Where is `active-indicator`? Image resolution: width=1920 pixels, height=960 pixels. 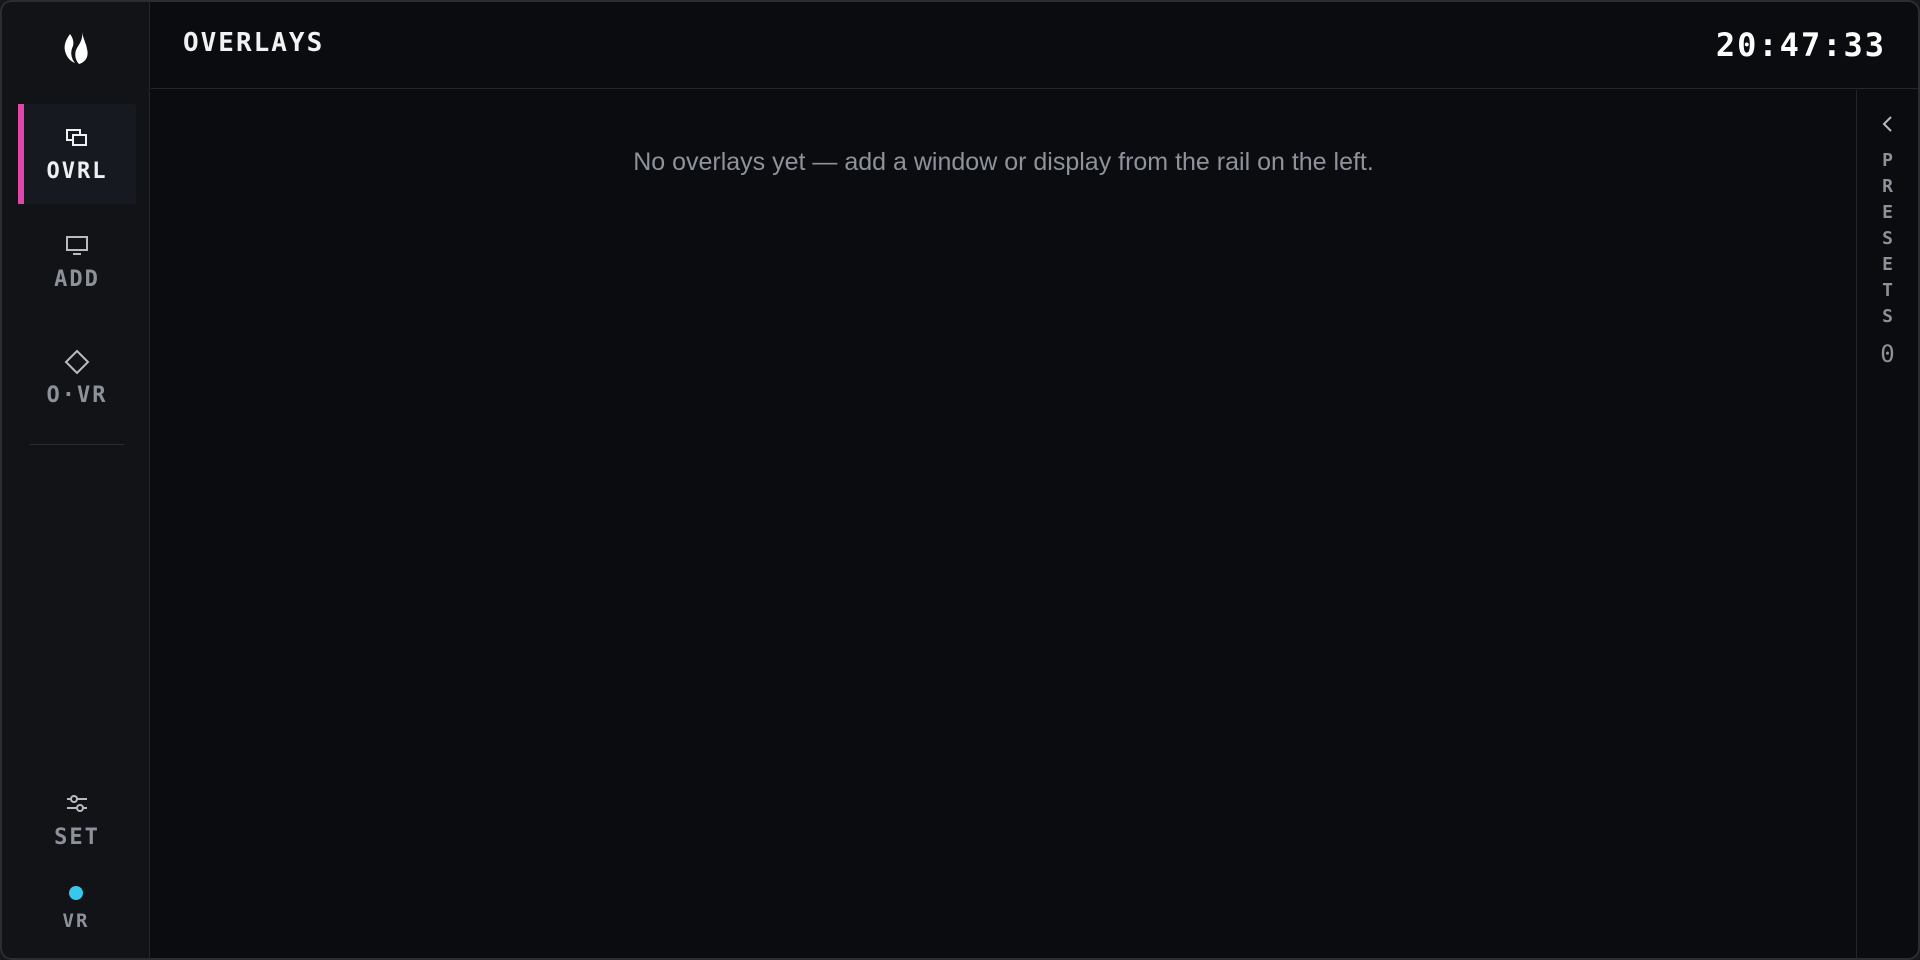
active-indicator is located at coordinates (21, 154).